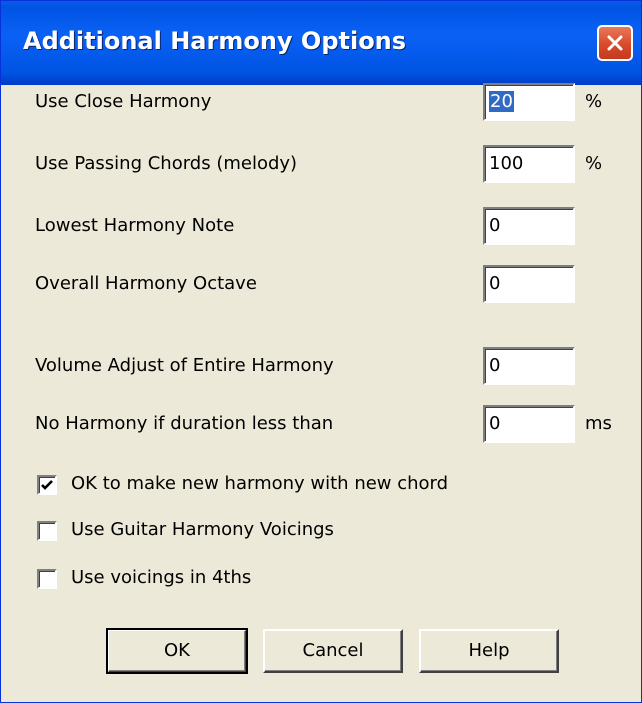 Image resolution: width=642 pixels, height=703 pixels. What do you see at coordinates (260, 483) in the screenshot?
I see `new-harmony-label: OK to make new harmony with new chord` at bounding box center [260, 483].